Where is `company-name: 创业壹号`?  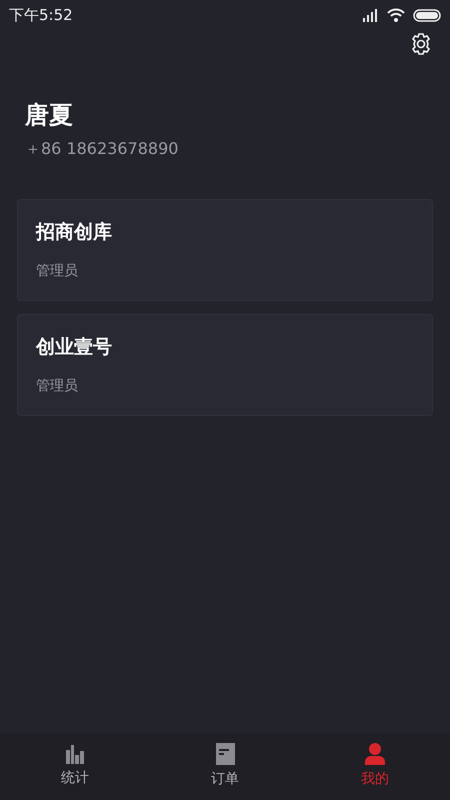 company-name: 创业壹号 is located at coordinates (74, 347).